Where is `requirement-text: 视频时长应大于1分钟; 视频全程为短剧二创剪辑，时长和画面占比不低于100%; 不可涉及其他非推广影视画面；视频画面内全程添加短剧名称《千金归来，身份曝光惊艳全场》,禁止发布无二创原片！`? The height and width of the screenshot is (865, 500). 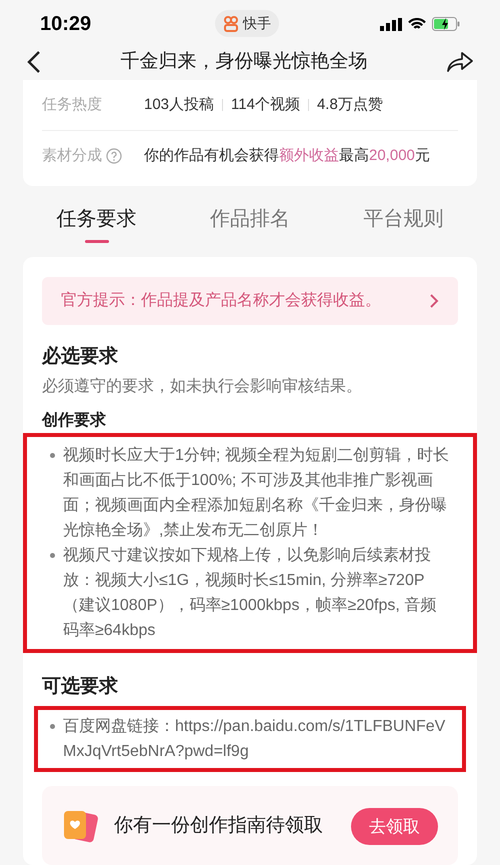
requirement-text: 视频时长应大于1分钟; 视频全程为短剧二创剪辑，时长和画面占比不低于100%; 不可涉及其他非推广影视画面；视频画面内全程添加短剧名称《千金归来，身份曝光惊艳全场》,禁止发布无二创原片！ is located at coordinates (256, 493).